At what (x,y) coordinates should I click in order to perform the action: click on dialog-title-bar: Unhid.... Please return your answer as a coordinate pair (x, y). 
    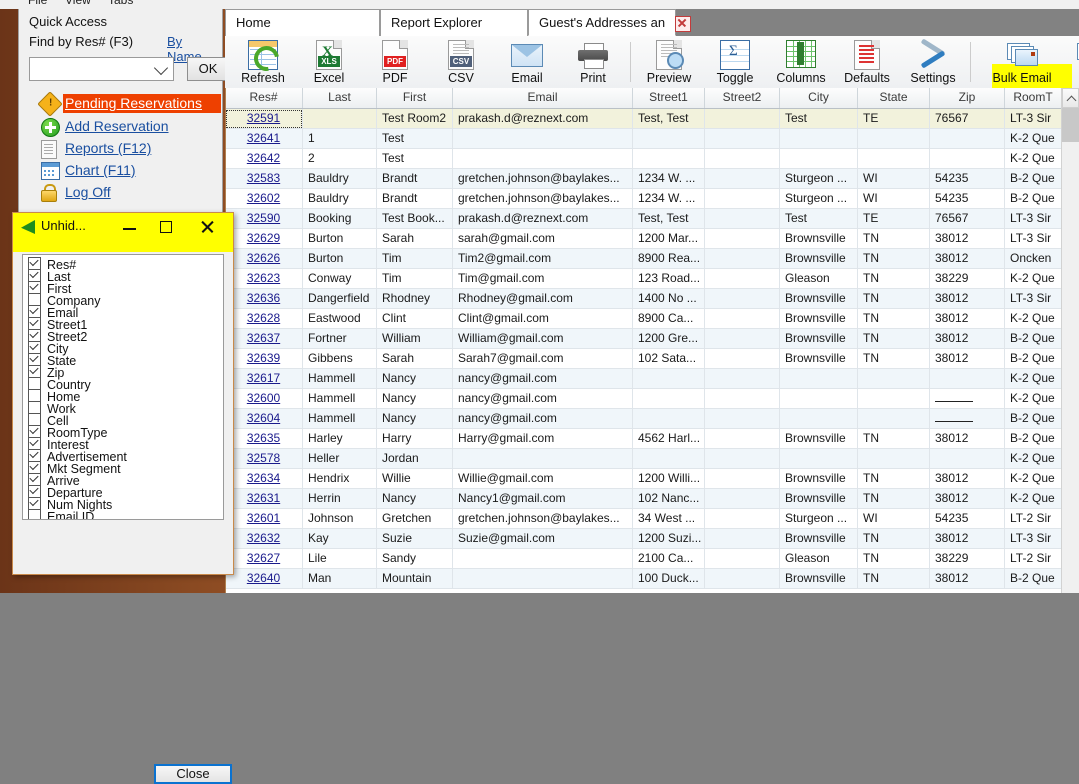
    Looking at the image, I should click on (123, 227).